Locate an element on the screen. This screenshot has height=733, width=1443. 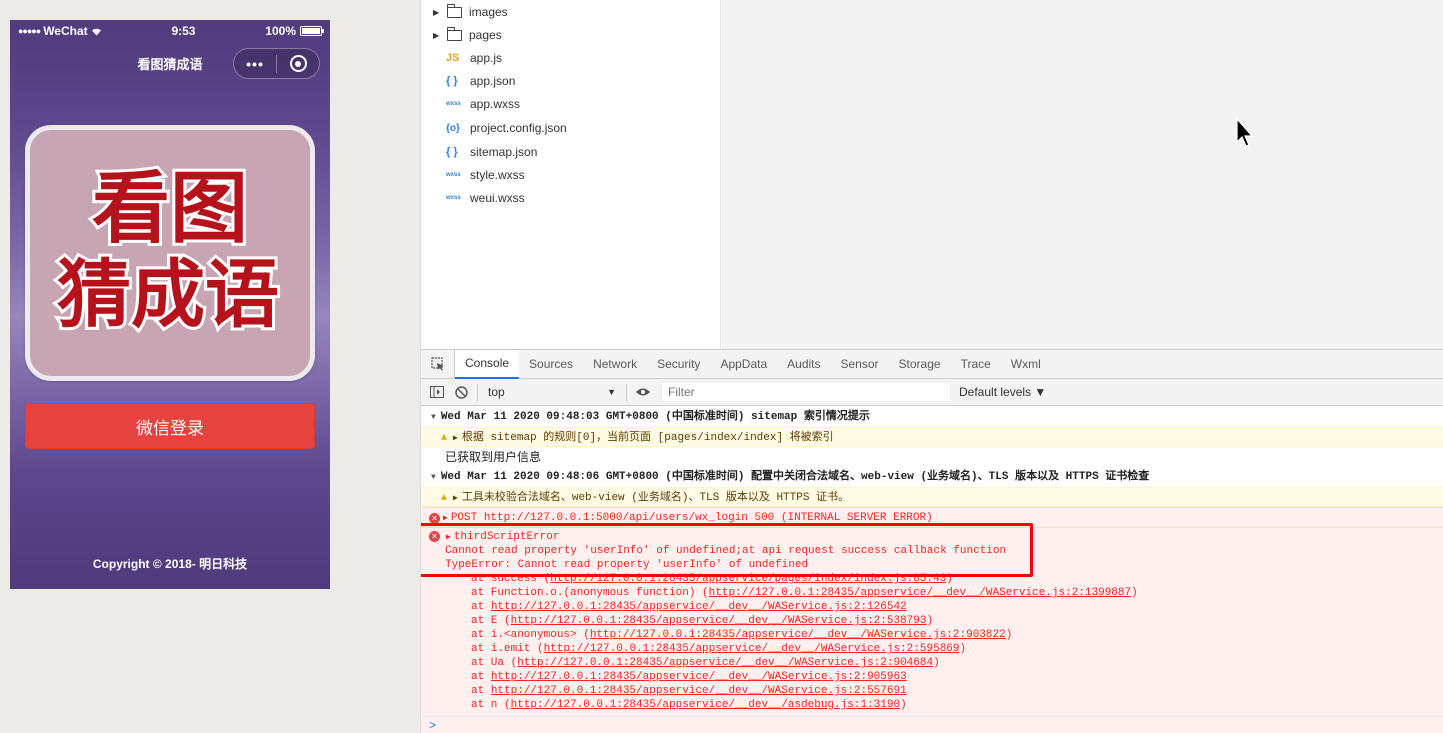
log-levels-dropdown: Default levels ▼ is located at coordinates (1002, 392).